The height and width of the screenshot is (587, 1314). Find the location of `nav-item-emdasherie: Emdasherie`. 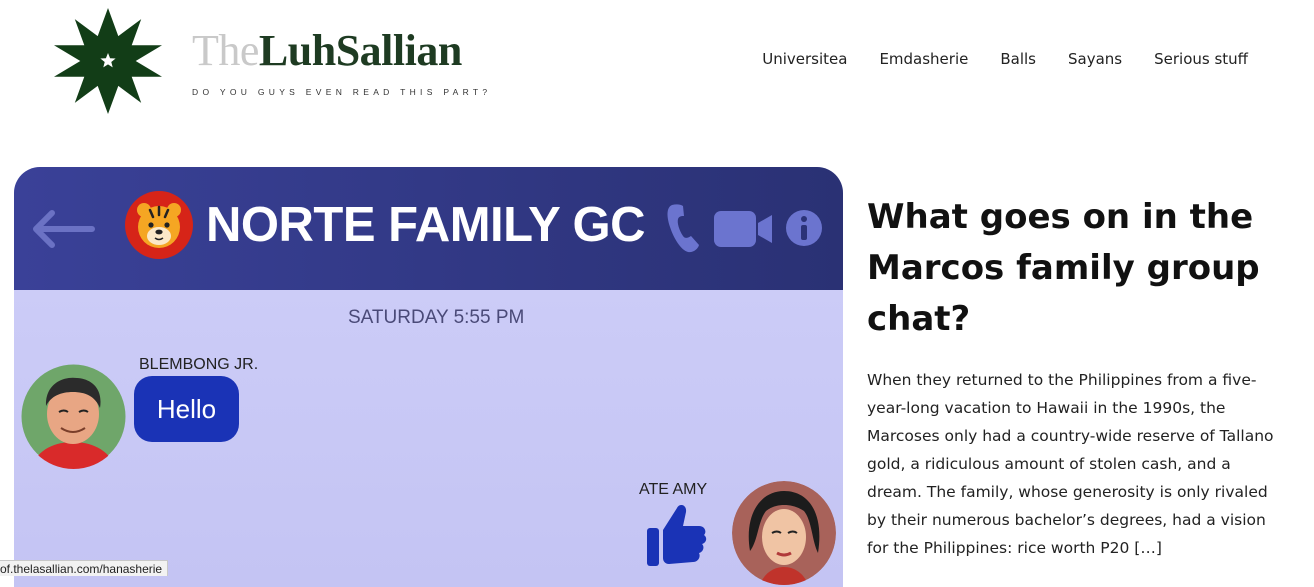

nav-item-emdasherie: Emdasherie is located at coordinates (923, 59).